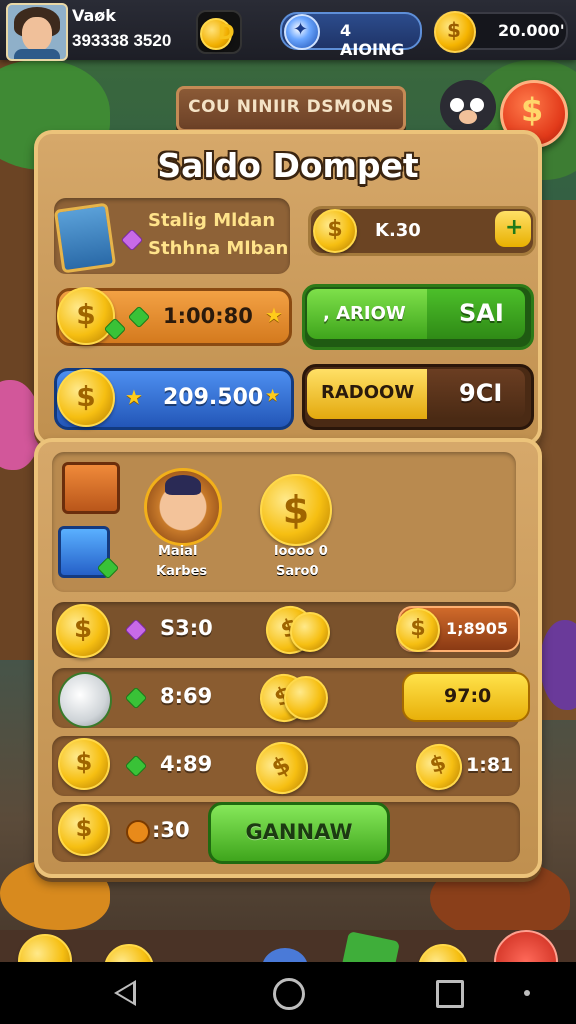  Describe the element at coordinates (178, 551) in the screenshot. I see `badge1-line-1: Maial` at that location.